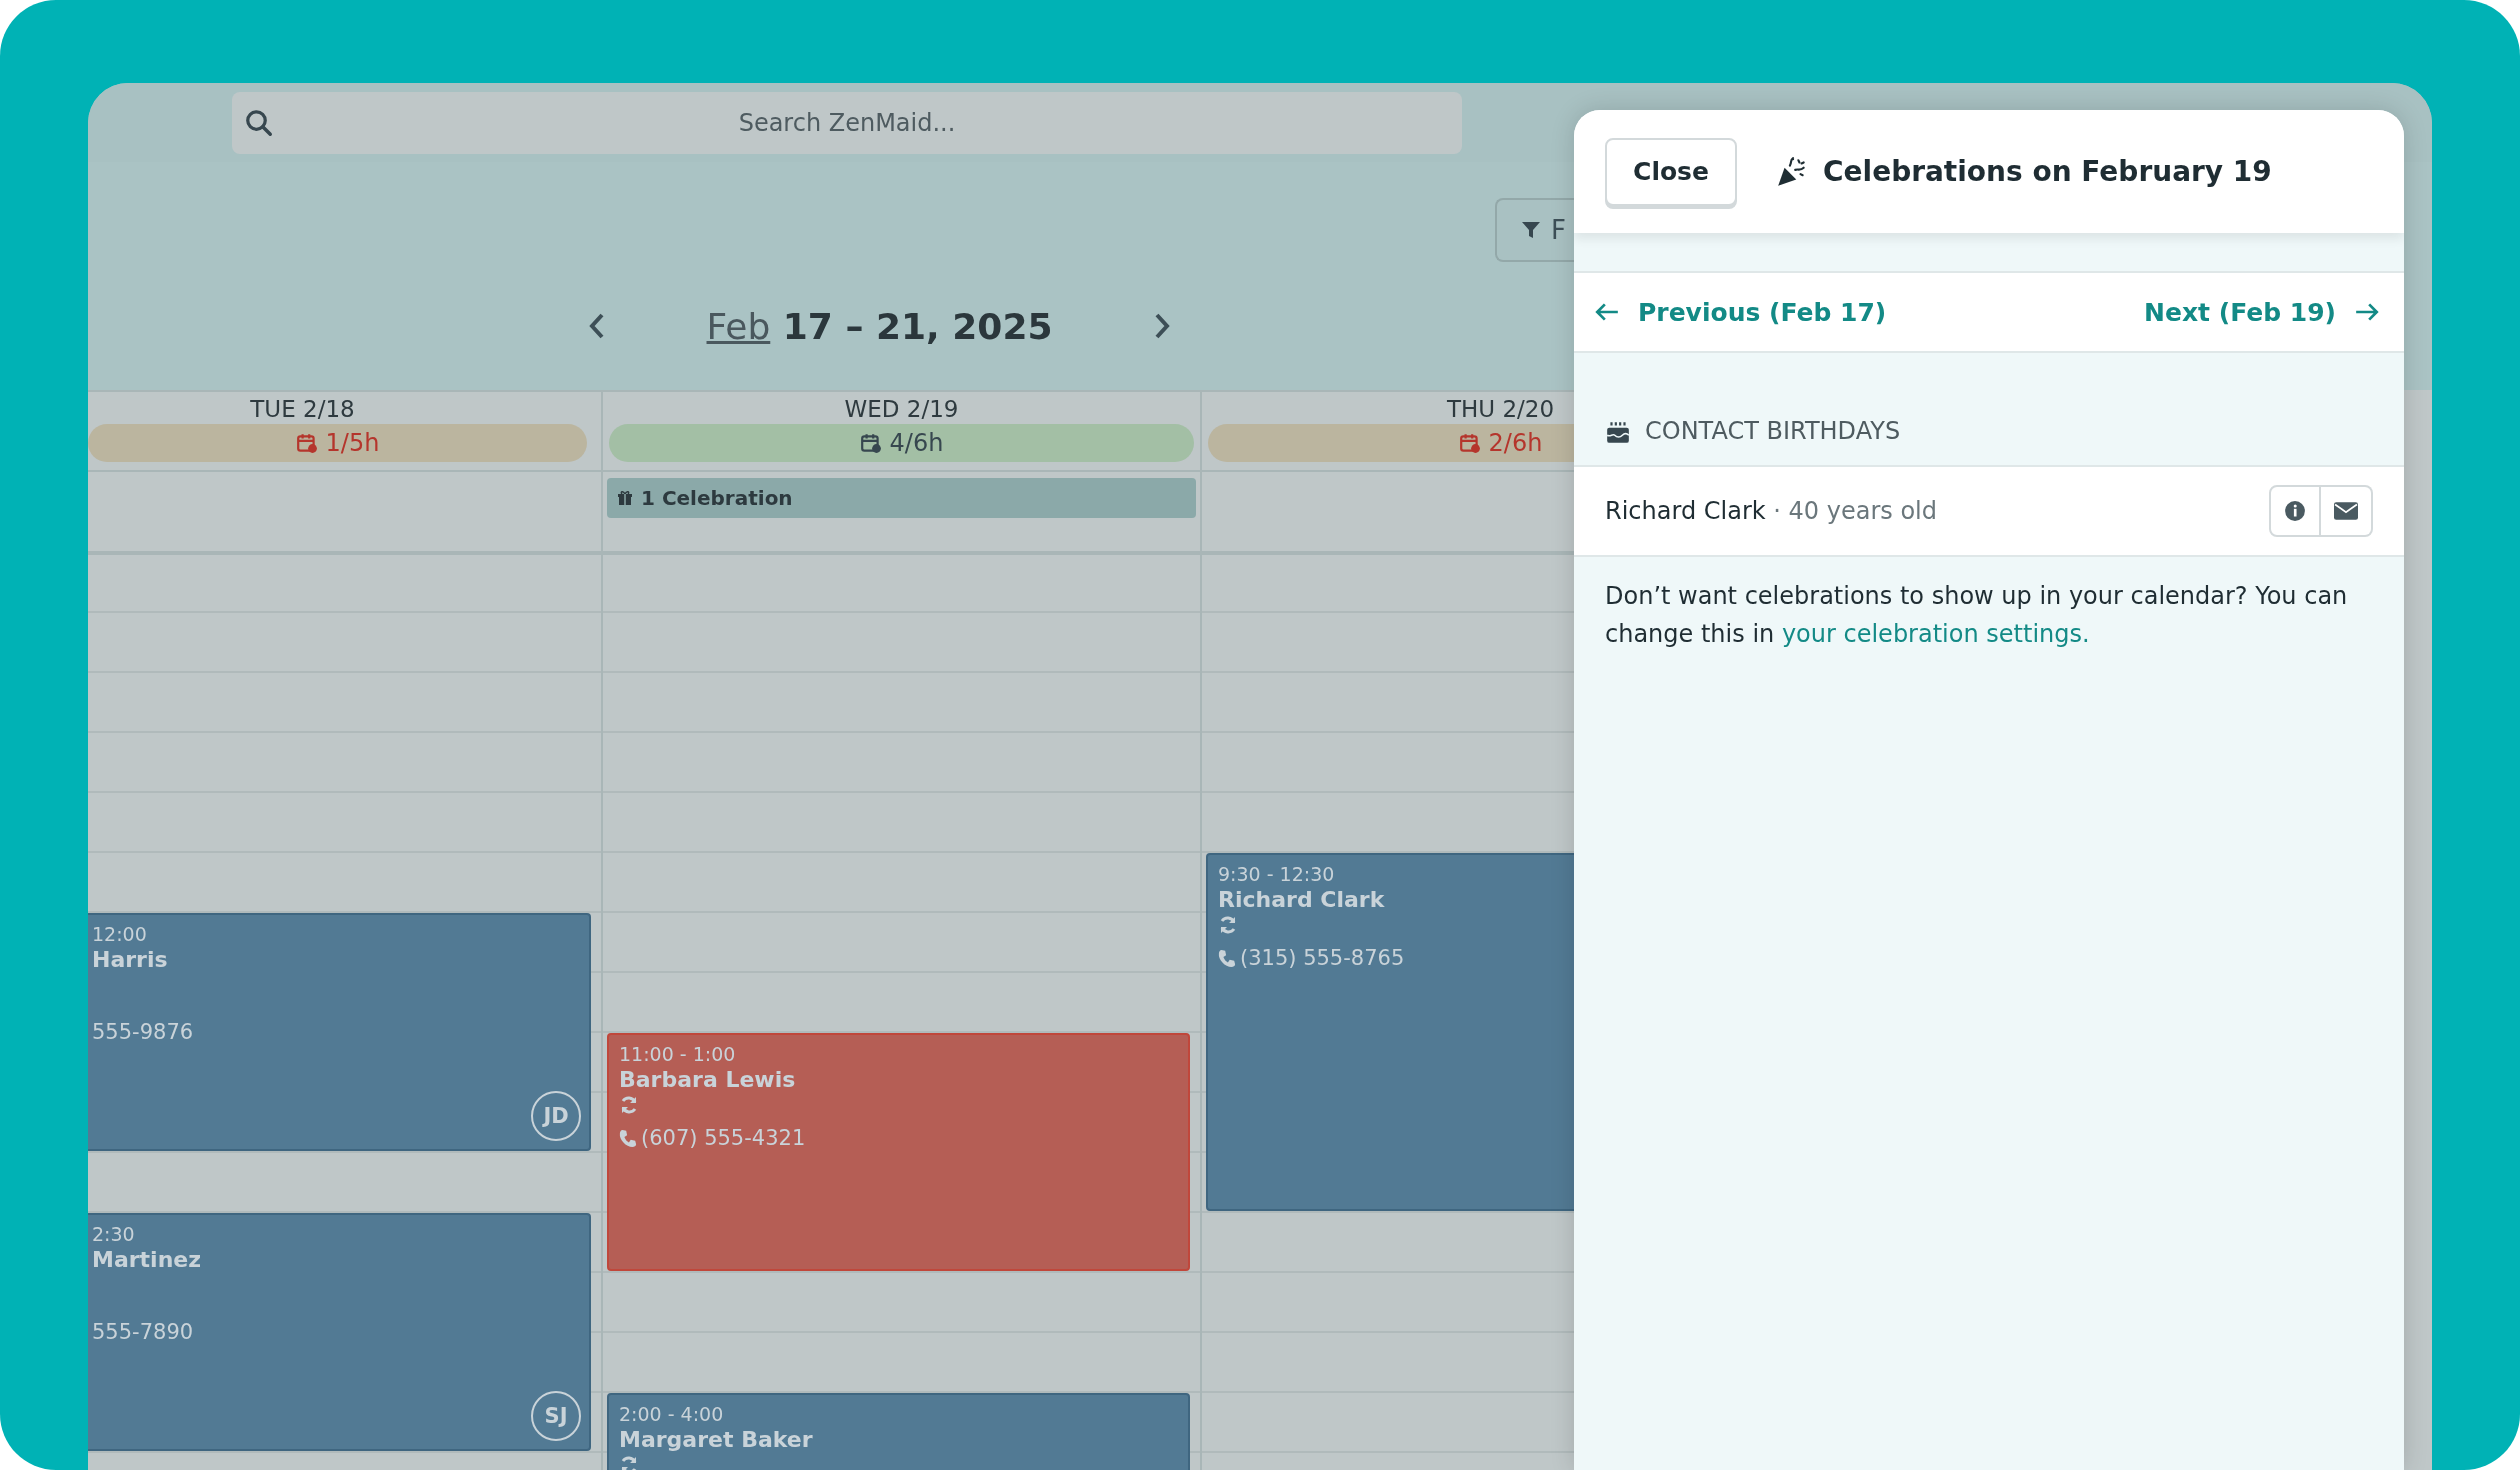 This screenshot has height=1470, width=2520. What do you see at coordinates (898, 1152) in the screenshot?
I see `appointment-card: 11:00 - 1:00 Barbara Lewis (607) 555-4321` at bounding box center [898, 1152].